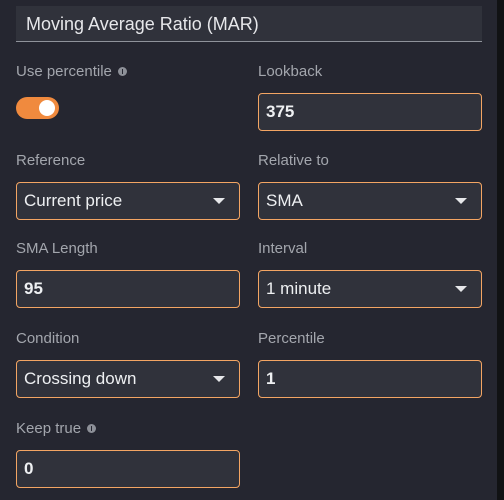 This screenshot has width=504, height=500. What do you see at coordinates (370, 112) in the screenshot?
I see `lookback-input: 375` at bounding box center [370, 112].